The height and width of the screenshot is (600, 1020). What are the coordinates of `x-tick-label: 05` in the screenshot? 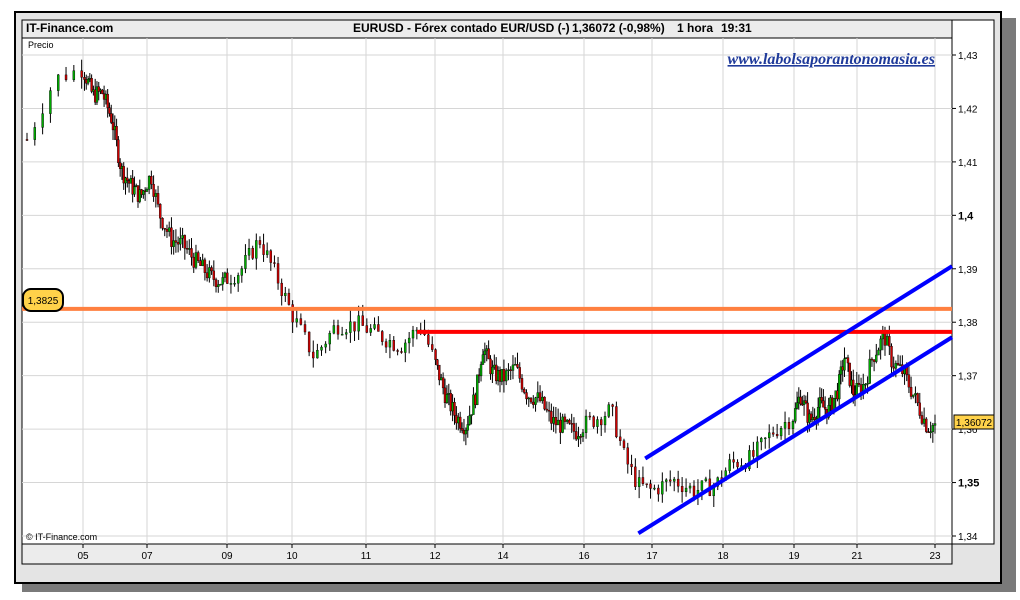 It's located at (83, 556).